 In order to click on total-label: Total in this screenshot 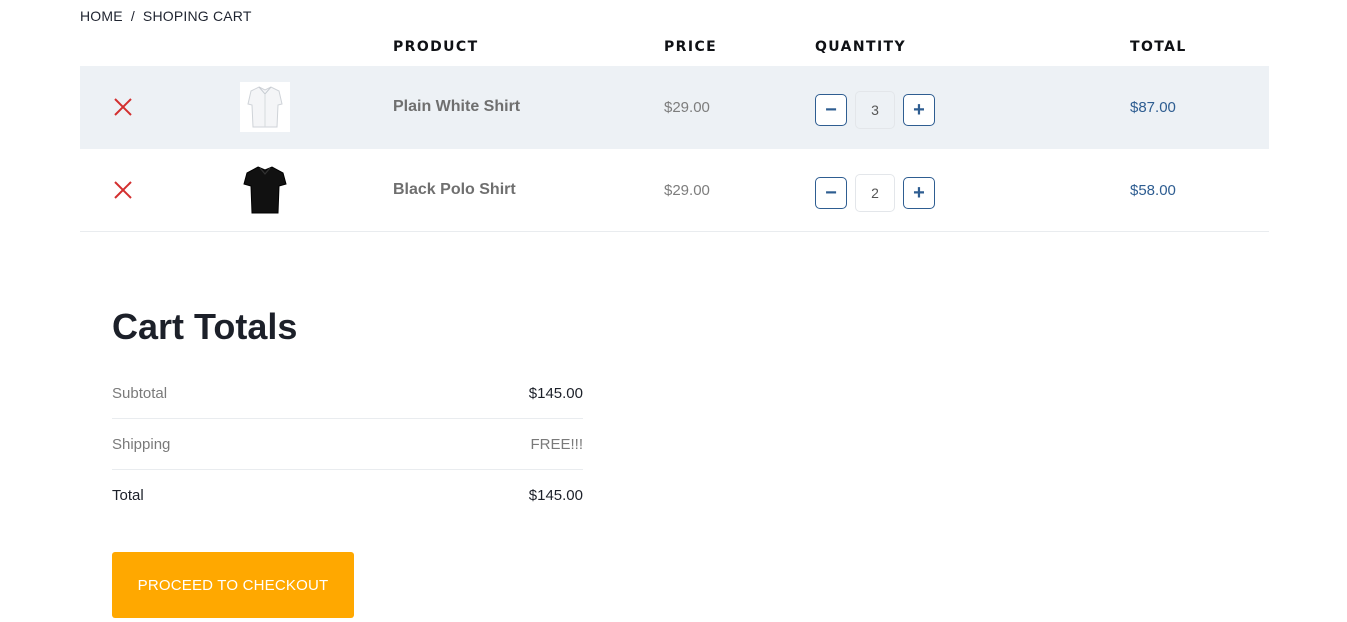, I will do `click(128, 495)`.